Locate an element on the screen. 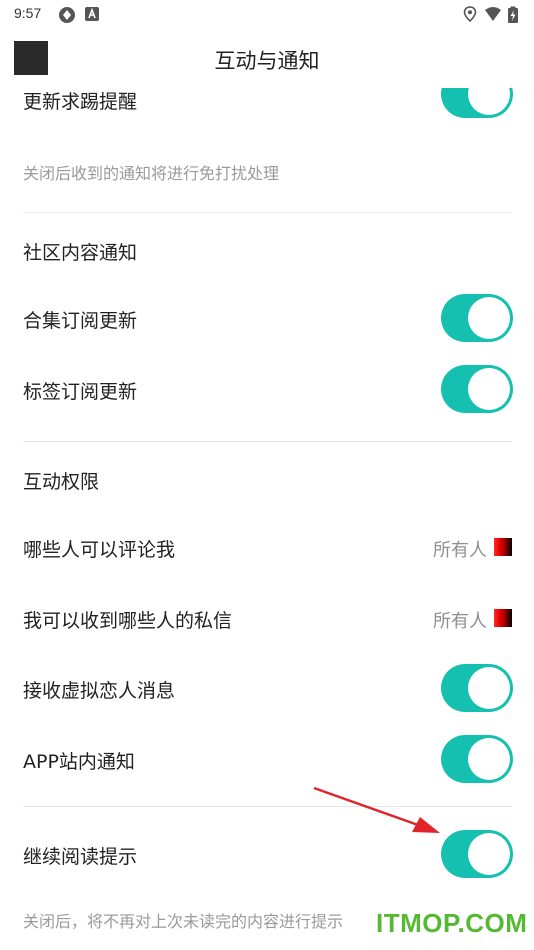 Image resolution: width=534 pixels, height=950 pixels. row-label: 哪些人可以评论我 is located at coordinates (99, 550).